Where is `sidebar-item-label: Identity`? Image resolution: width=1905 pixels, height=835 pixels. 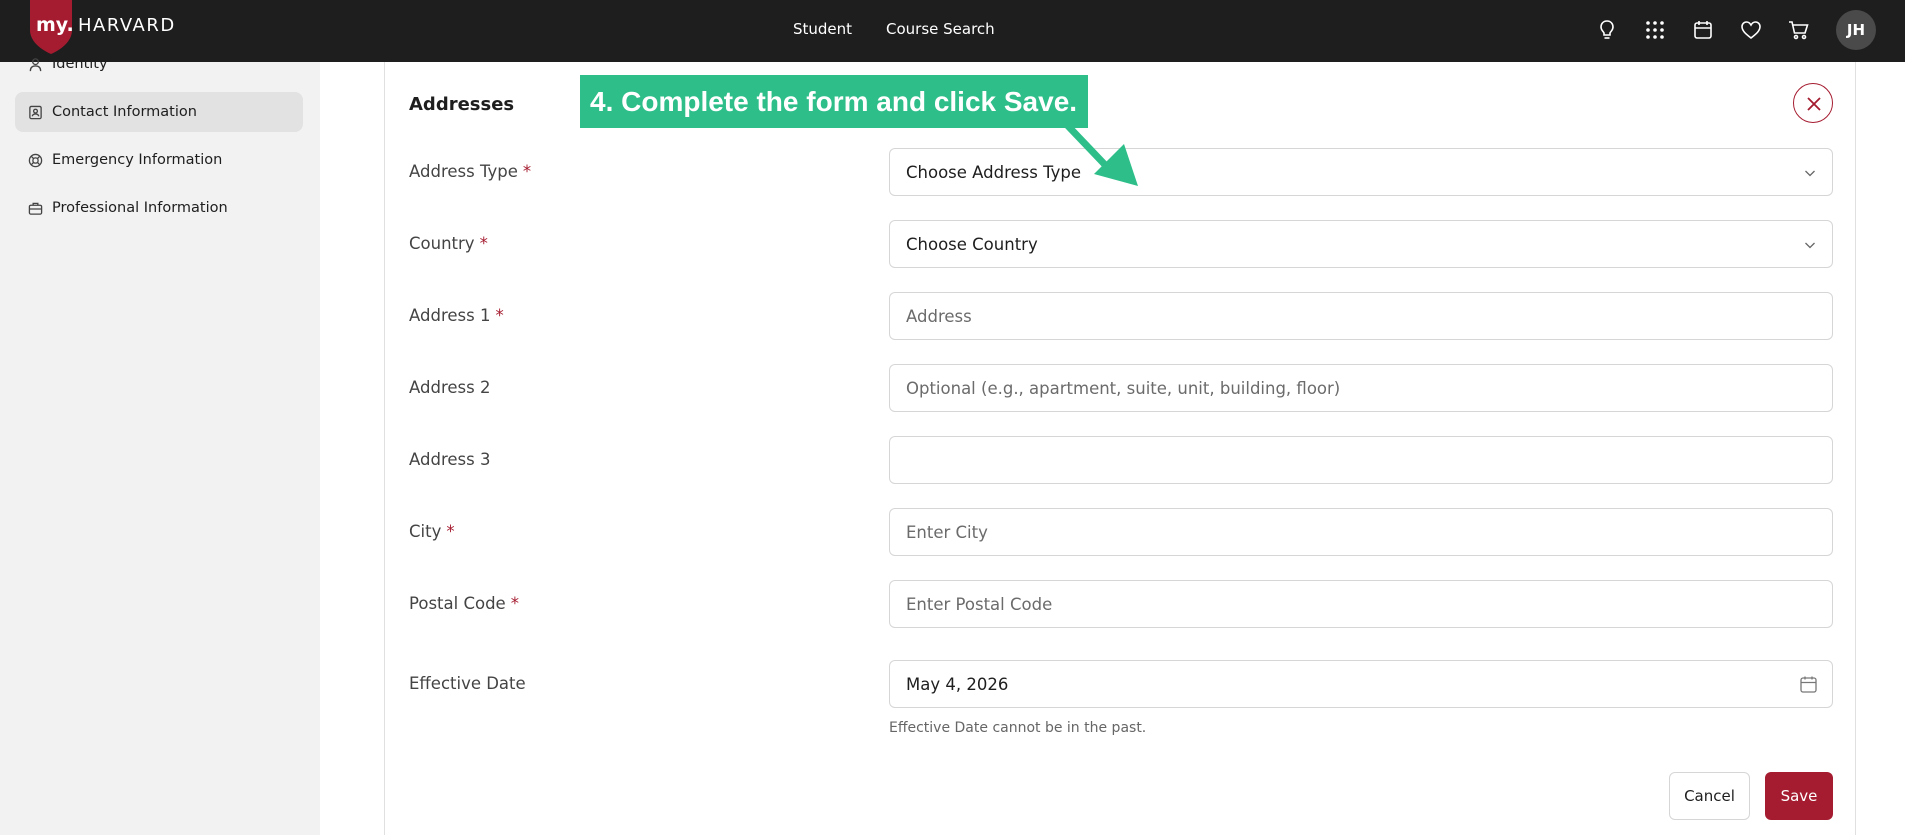 sidebar-item-label: Identity is located at coordinates (80, 64).